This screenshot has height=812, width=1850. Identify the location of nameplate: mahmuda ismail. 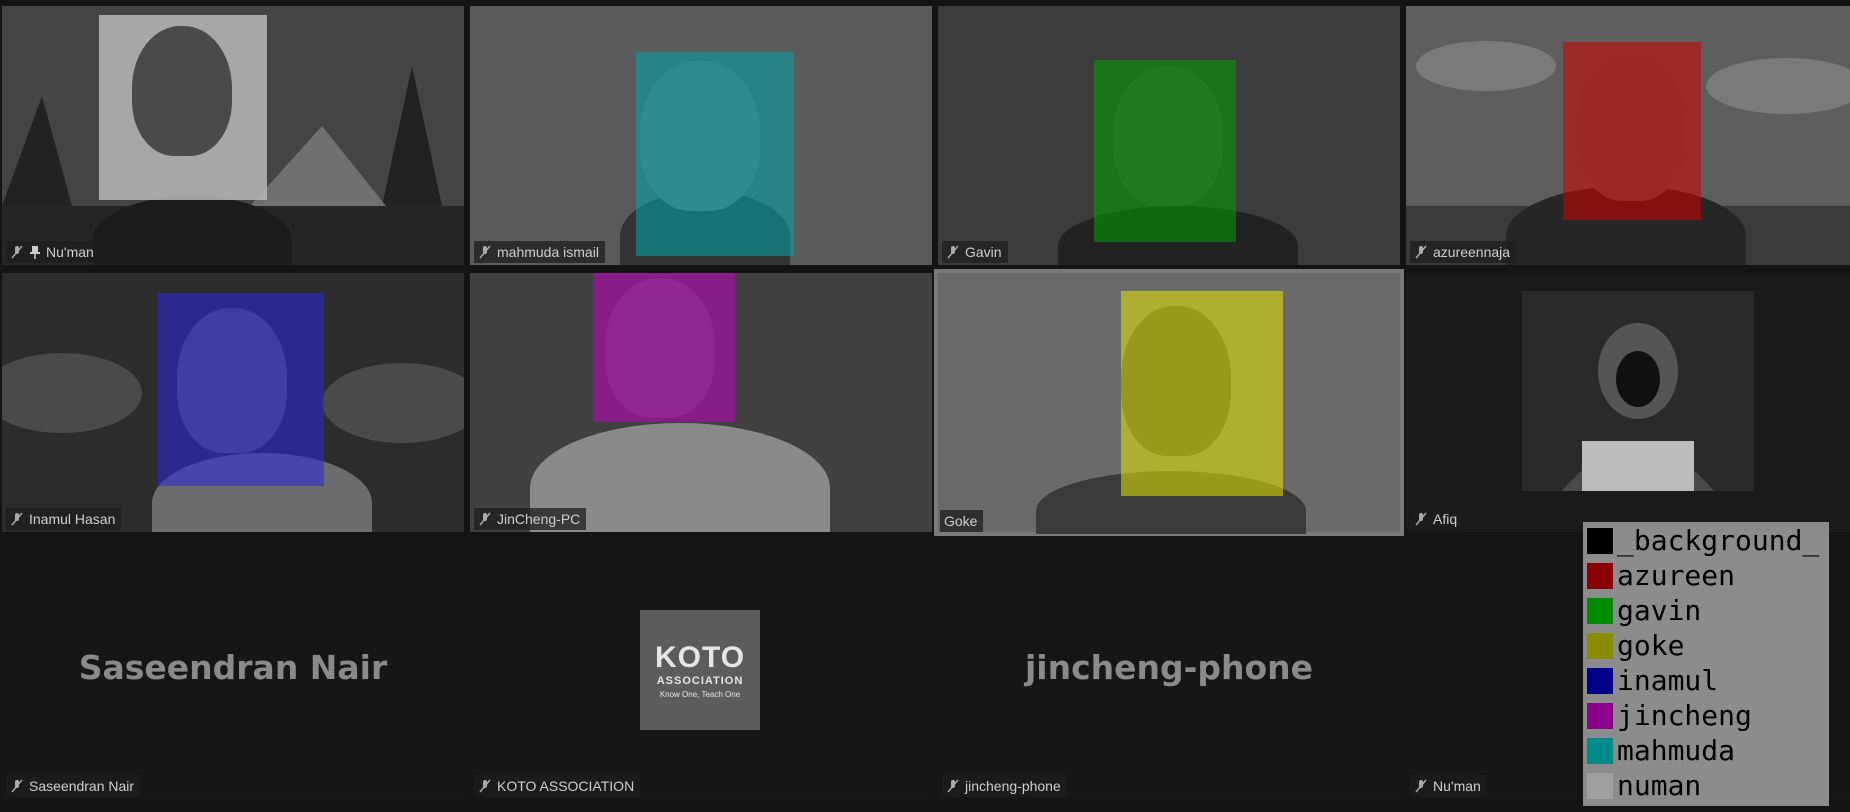
(539, 252).